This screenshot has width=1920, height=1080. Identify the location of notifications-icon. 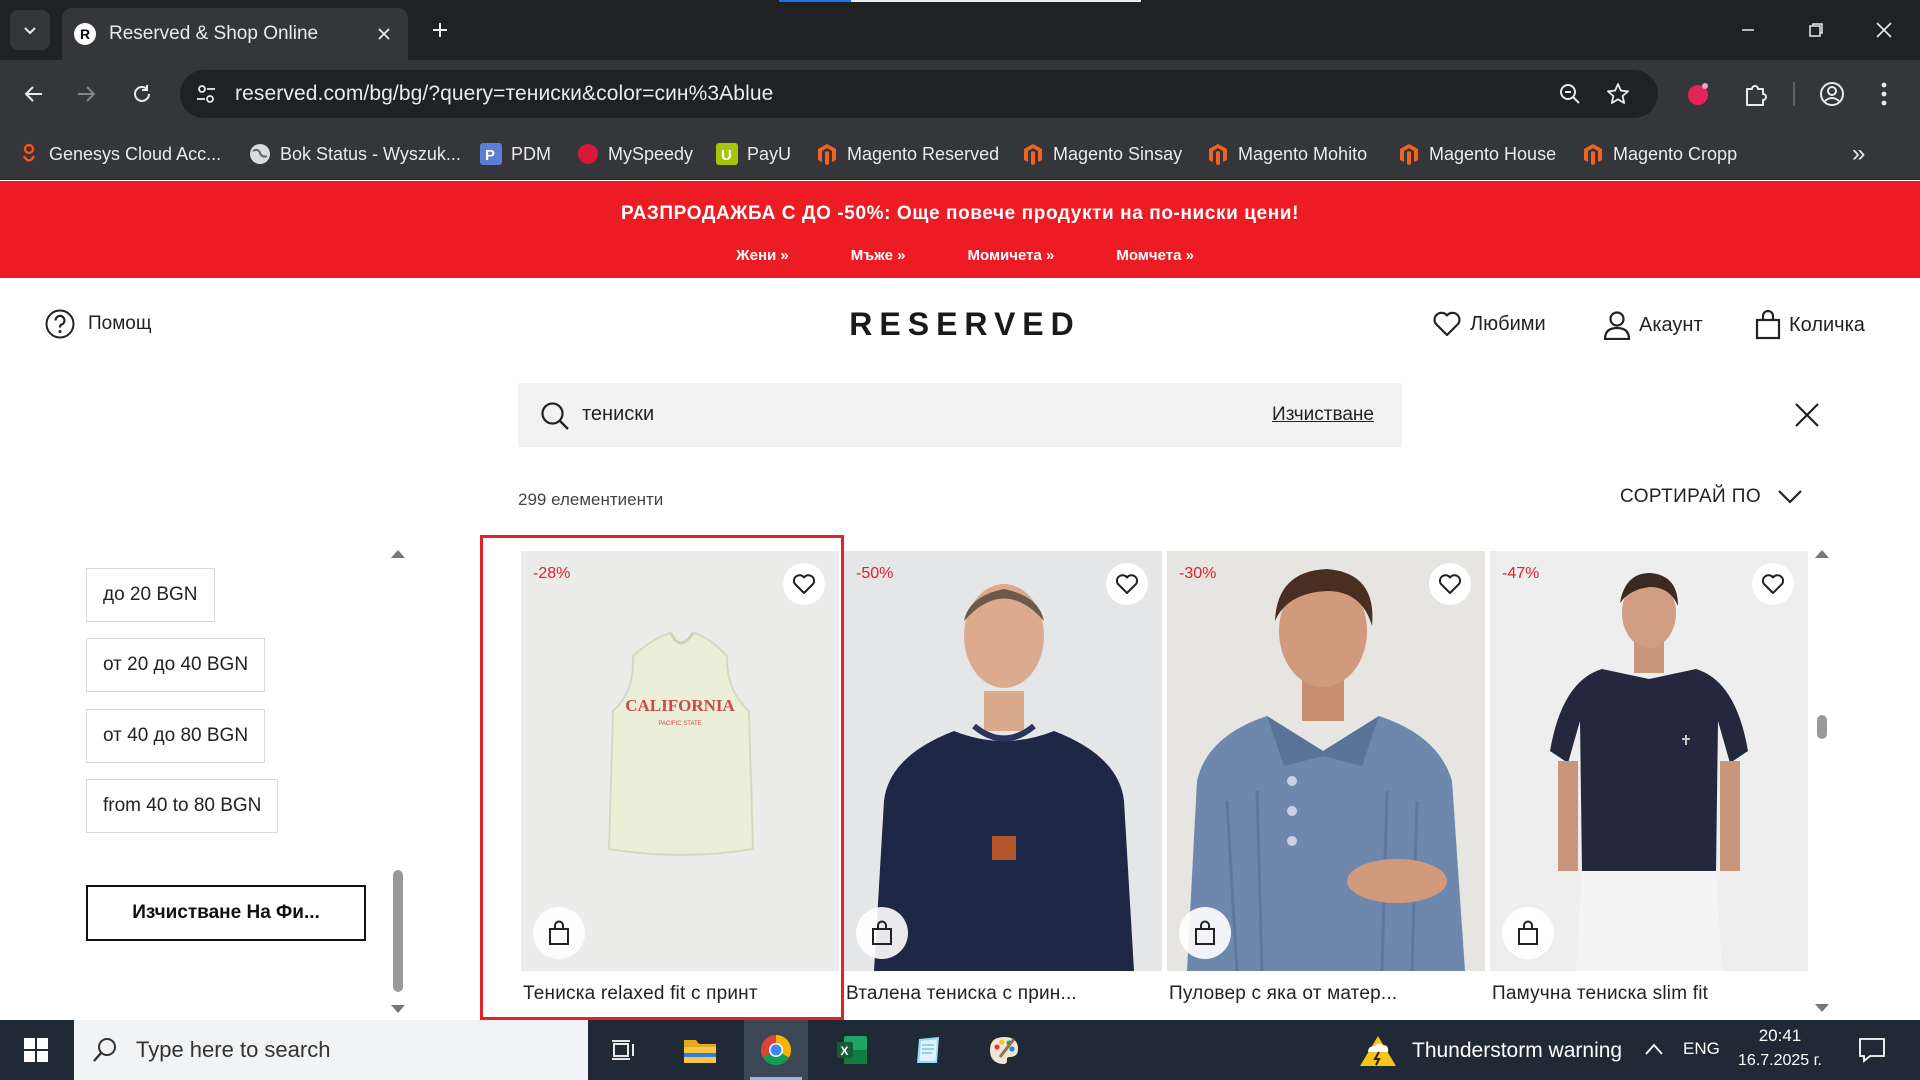
(1872, 1050).